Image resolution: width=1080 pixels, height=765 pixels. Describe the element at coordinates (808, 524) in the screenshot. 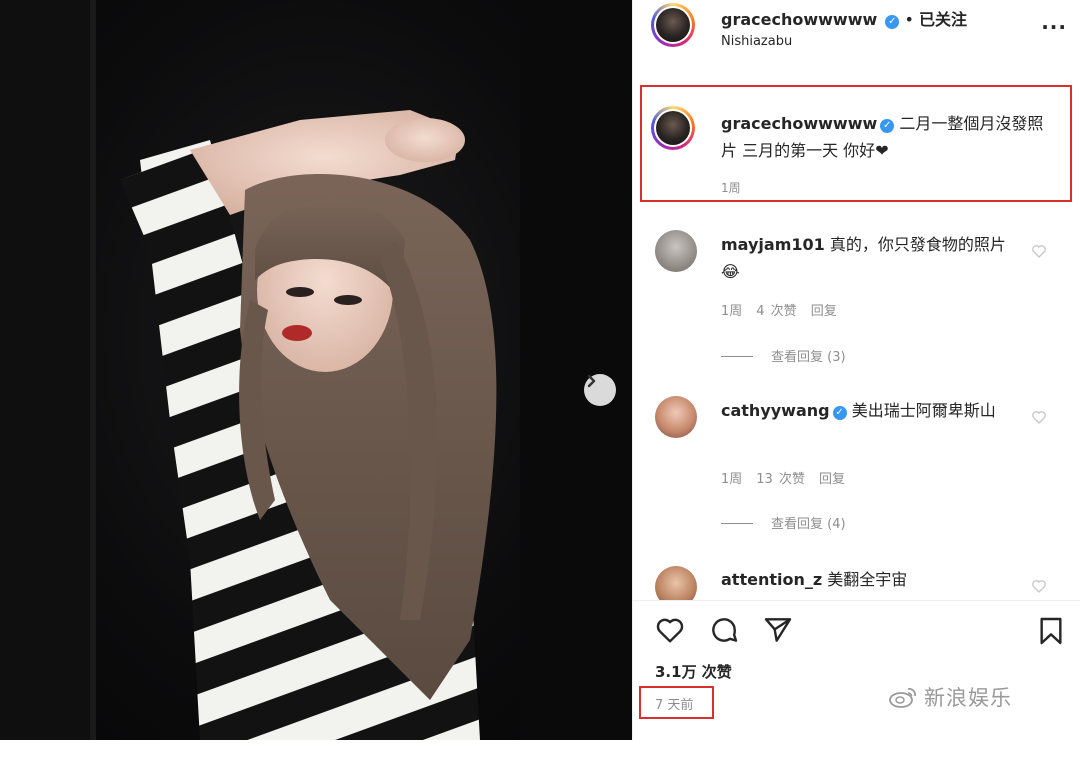

I see `view-replies-label: 查看回复 (4)` at that location.